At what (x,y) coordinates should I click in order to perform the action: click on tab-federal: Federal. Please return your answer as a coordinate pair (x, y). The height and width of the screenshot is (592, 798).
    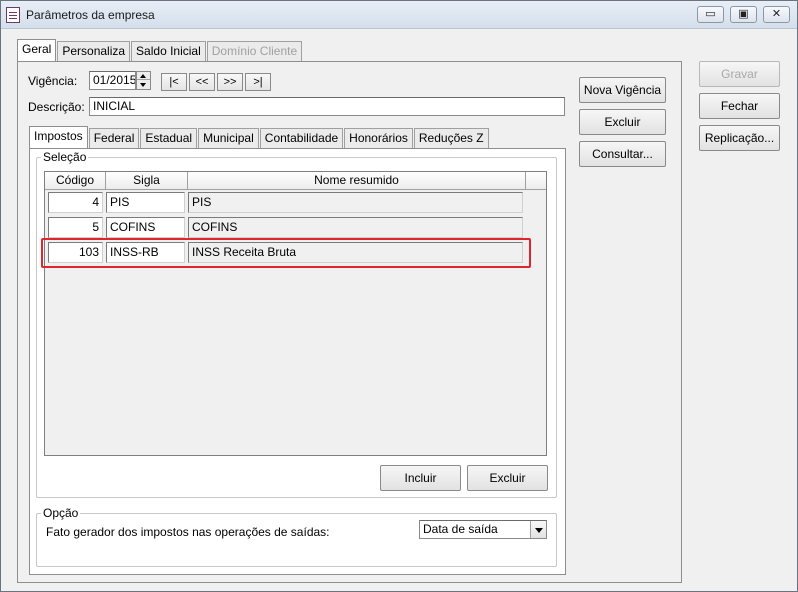
    Looking at the image, I should click on (114, 138).